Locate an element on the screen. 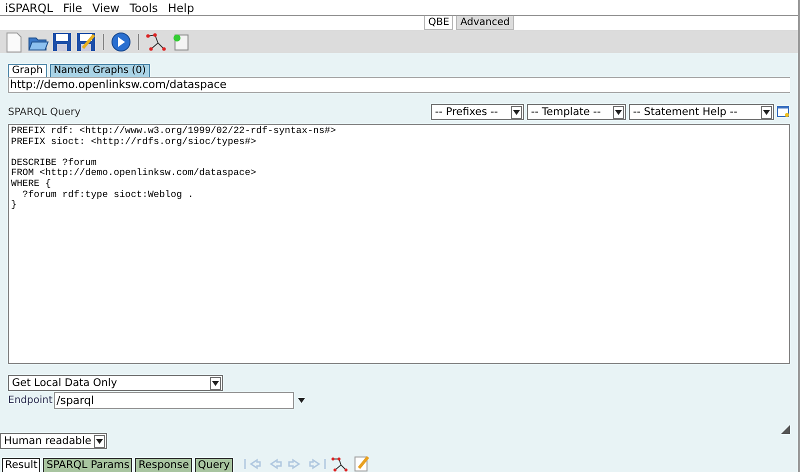 The image size is (800, 472). query-select: -- Prefixes -- is located at coordinates (477, 112).